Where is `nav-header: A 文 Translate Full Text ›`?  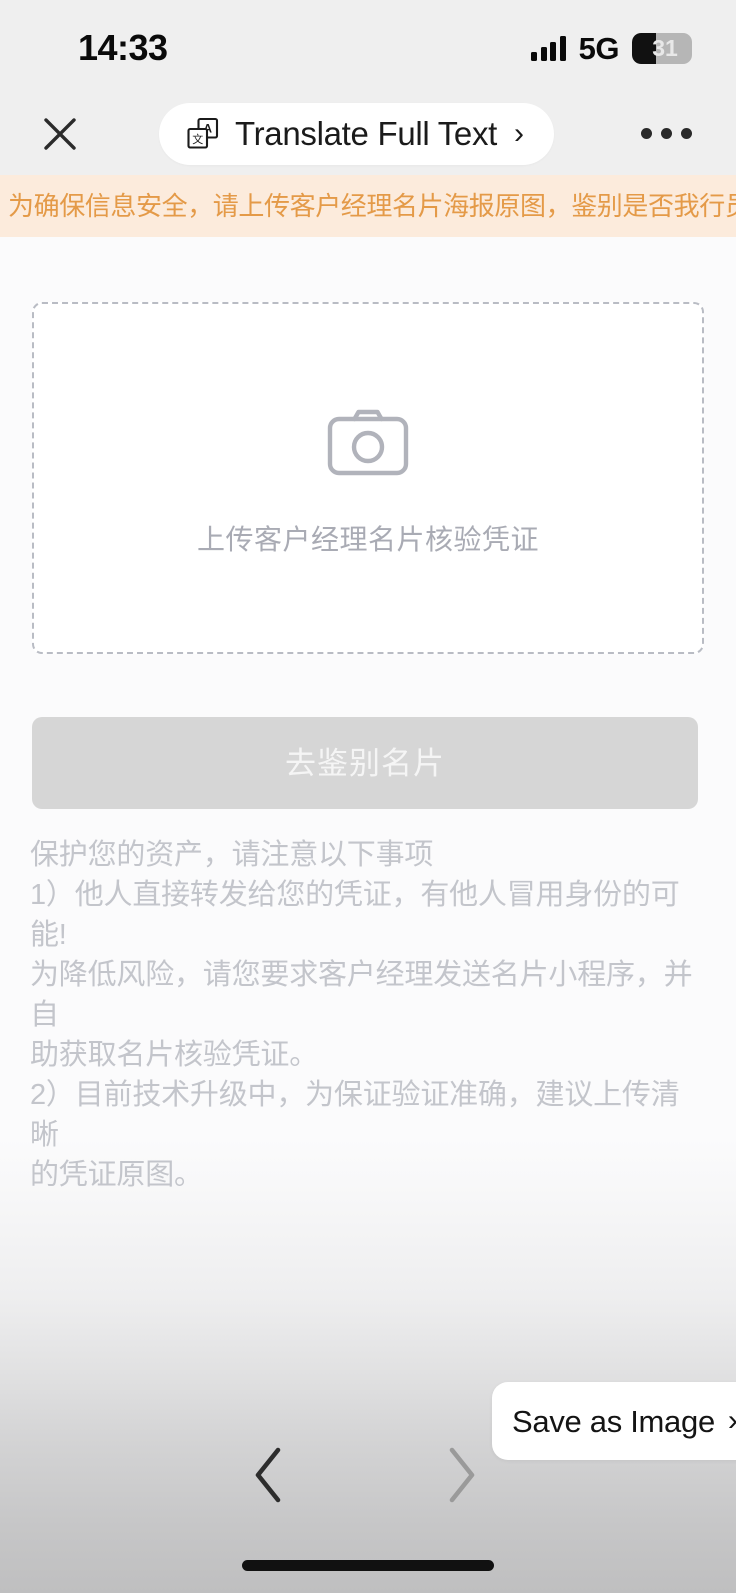 nav-header: A 文 Translate Full Text › is located at coordinates (368, 133).